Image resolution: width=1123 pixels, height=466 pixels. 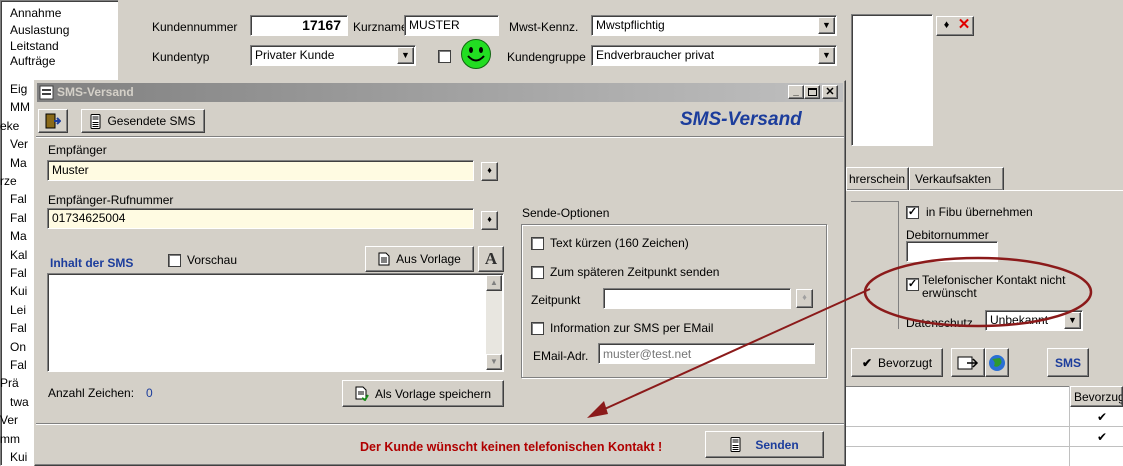 I want to click on aus-vorlage-button: Aus Vorlage, so click(x=419, y=259).